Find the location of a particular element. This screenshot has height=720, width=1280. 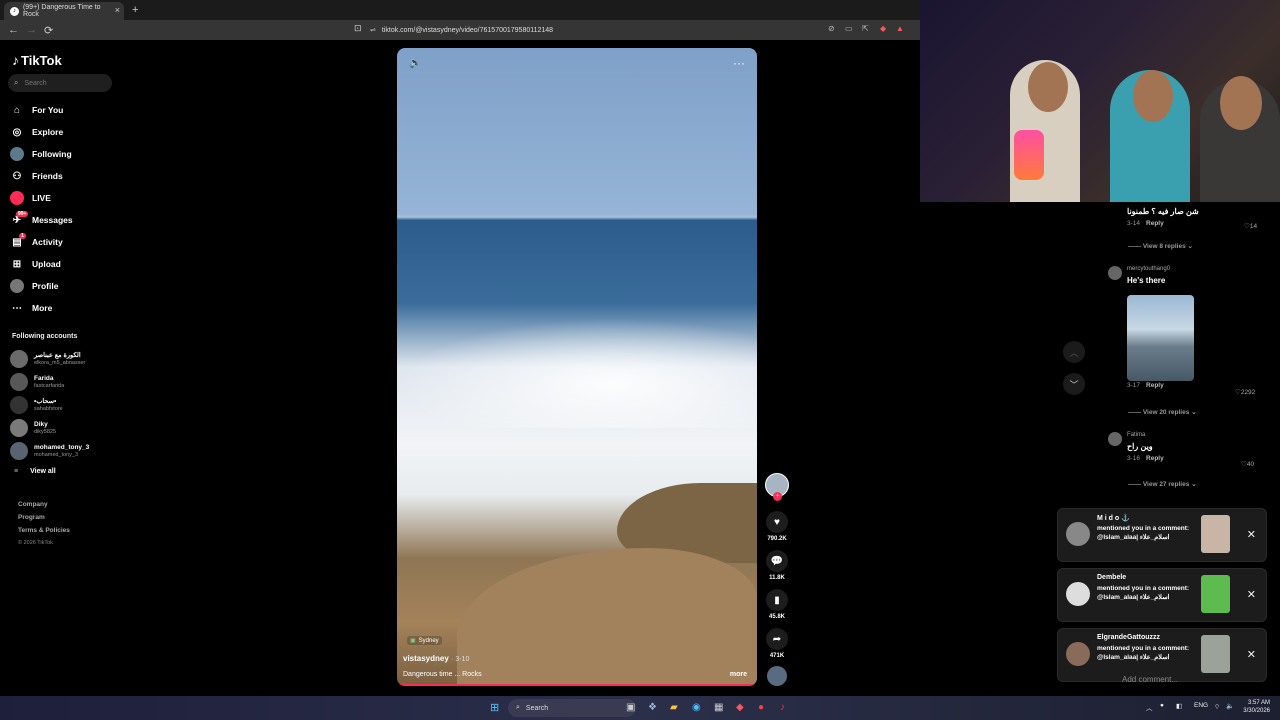

tray-app-icon: ● is located at coordinates (1162, 705).